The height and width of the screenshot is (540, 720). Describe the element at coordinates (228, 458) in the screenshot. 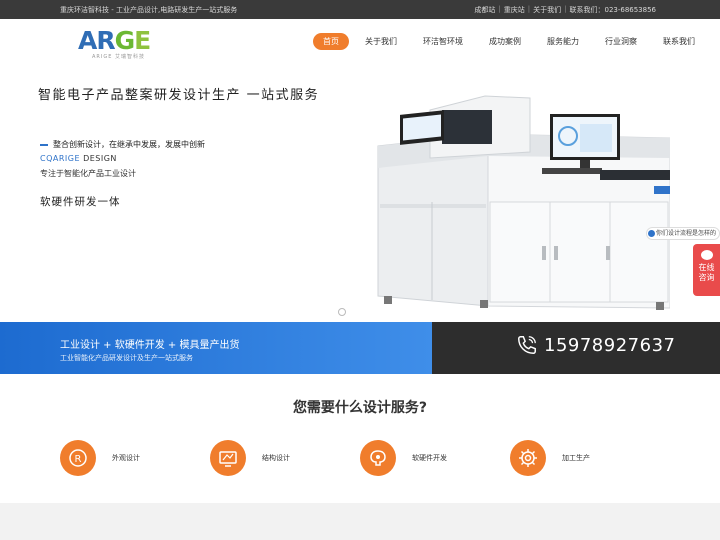

I see `structure-design-icon` at that location.